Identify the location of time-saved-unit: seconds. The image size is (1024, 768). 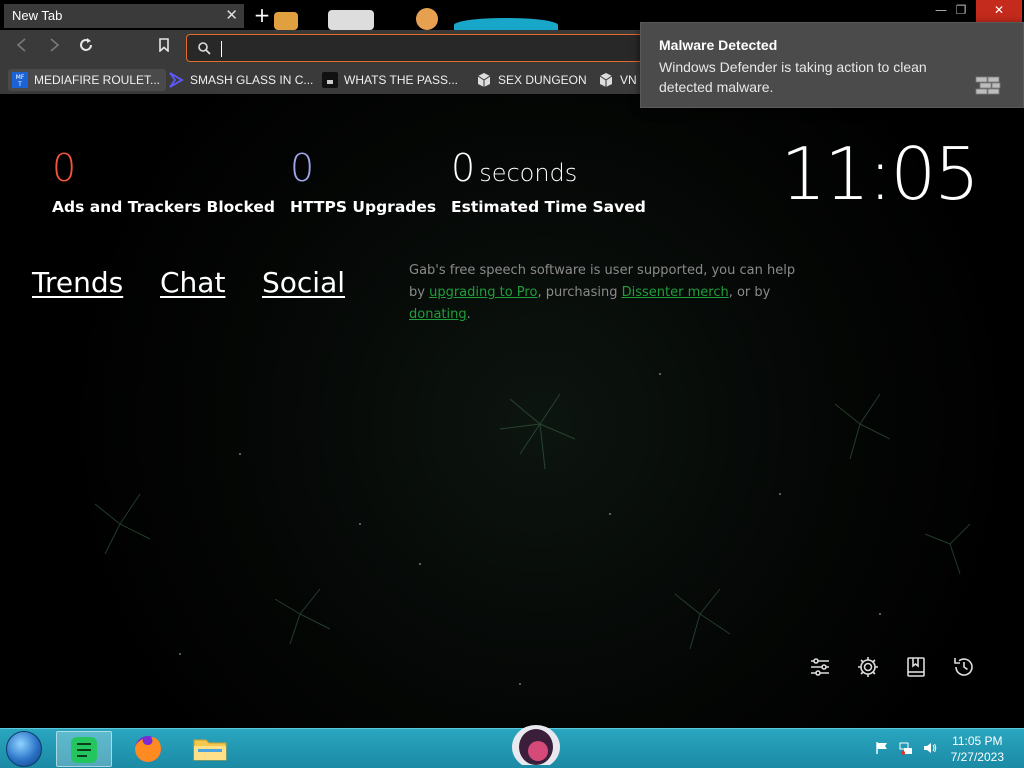
(528, 173).